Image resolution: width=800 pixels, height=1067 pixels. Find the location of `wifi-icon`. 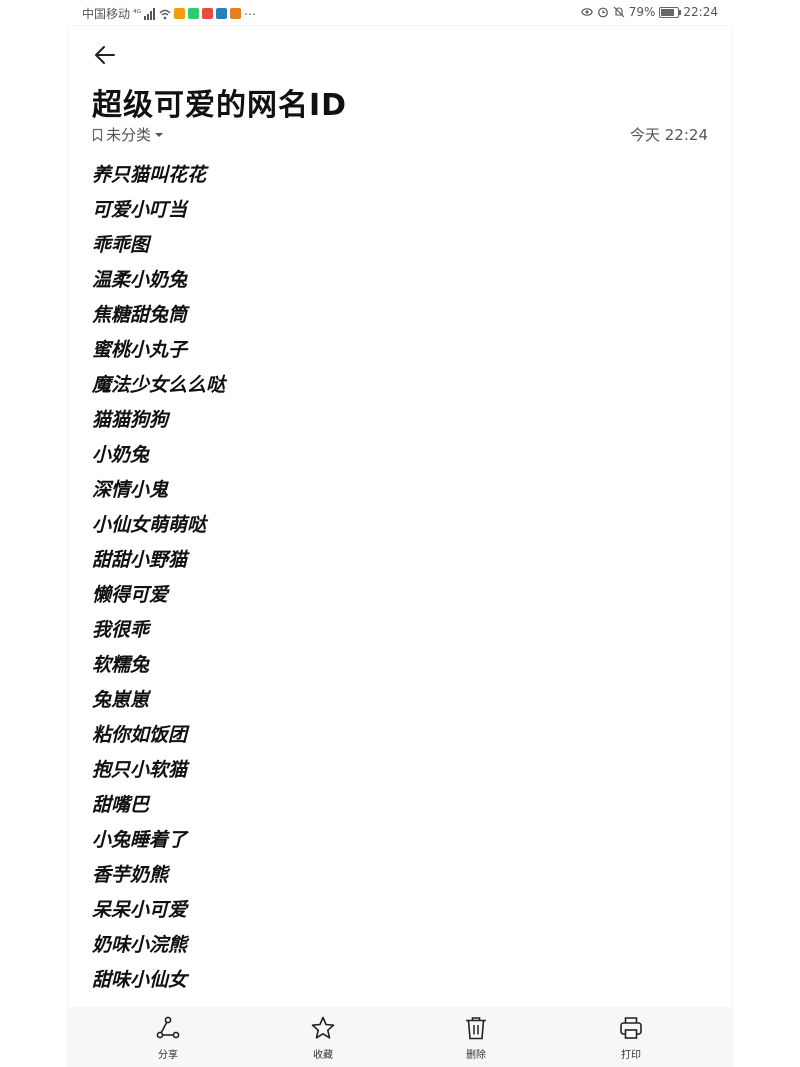

wifi-icon is located at coordinates (165, 14).